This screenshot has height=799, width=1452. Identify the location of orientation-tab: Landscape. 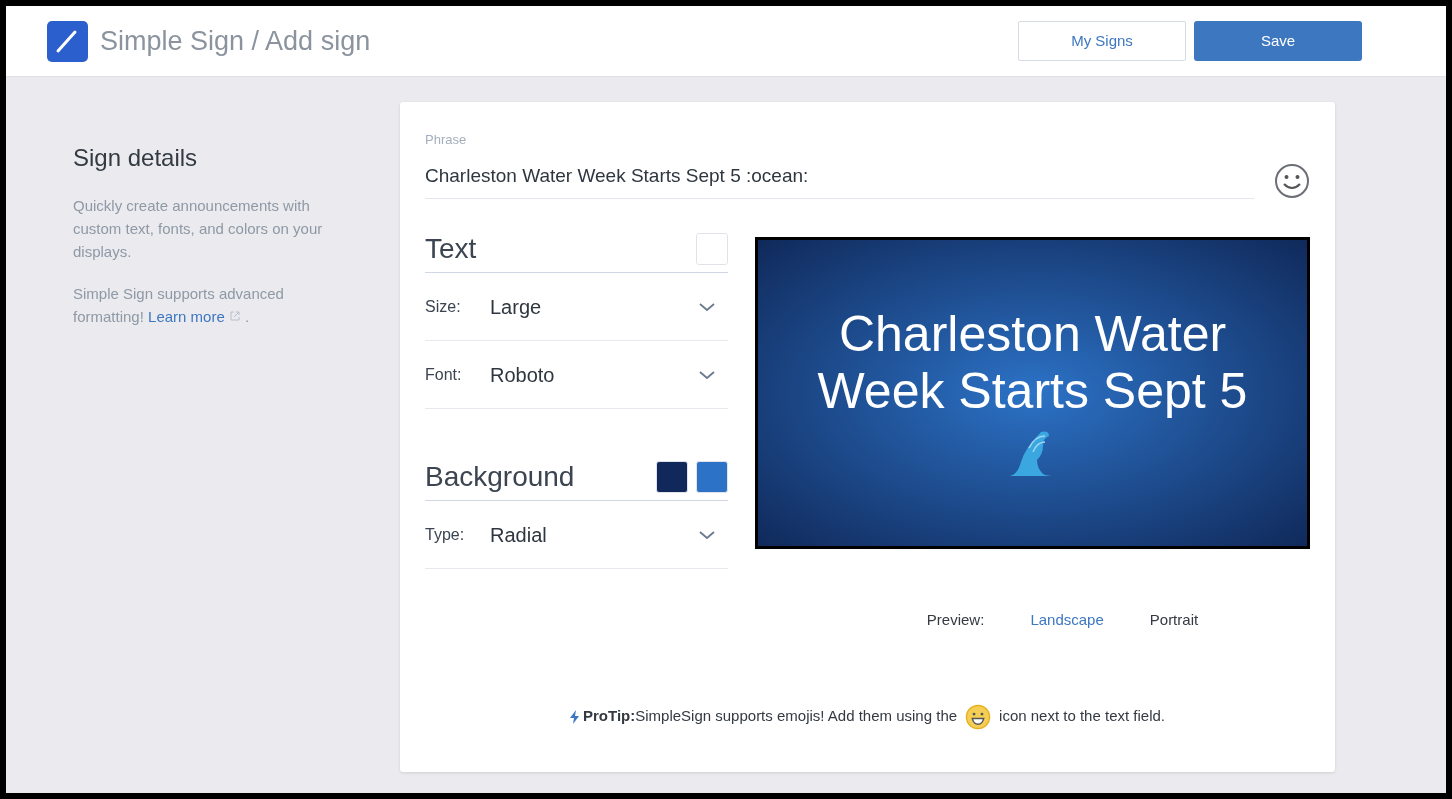
(1067, 620).